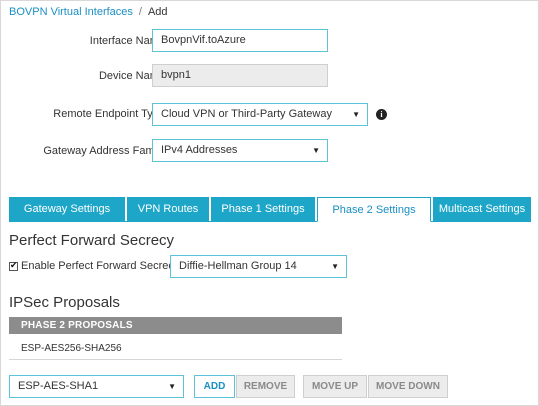 Image resolution: width=539 pixels, height=406 pixels. I want to click on move-up-button: MOVE UP, so click(335, 386).